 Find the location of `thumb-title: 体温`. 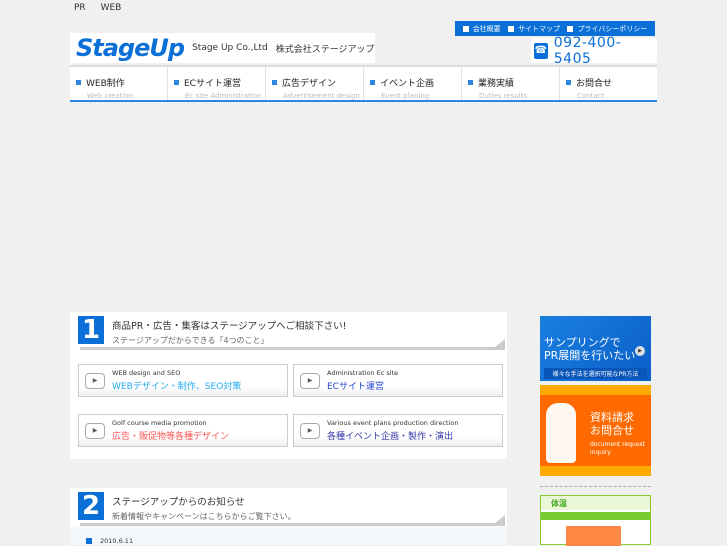

thumb-title: 体温 is located at coordinates (595, 503).